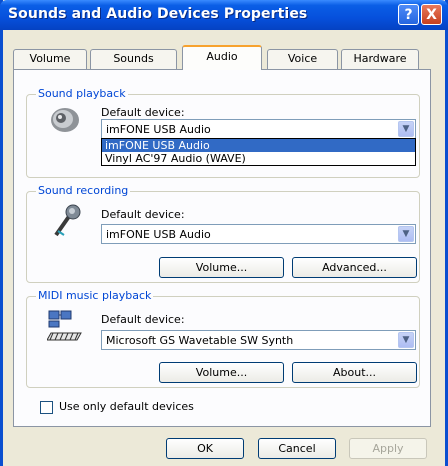  I want to click on midi-device-value: Microsoft GS Wavetable SW Synth, so click(200, 340).